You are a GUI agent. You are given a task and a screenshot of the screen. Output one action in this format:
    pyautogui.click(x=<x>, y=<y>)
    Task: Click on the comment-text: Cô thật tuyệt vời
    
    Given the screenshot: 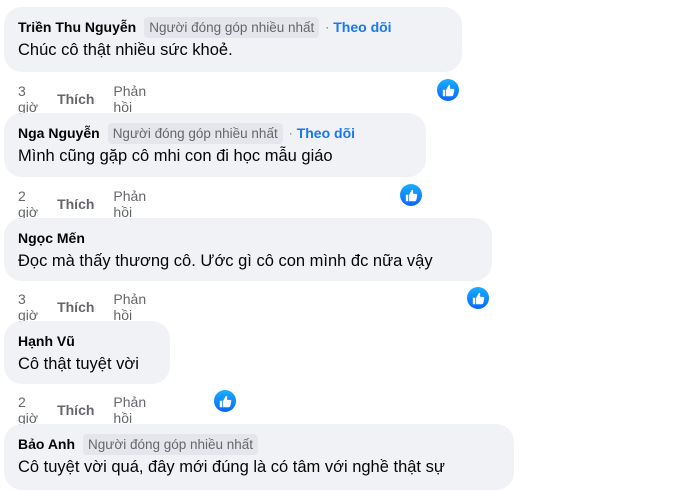 What is the action you would take?
    pyautogui.click(x=78, y=364)
    